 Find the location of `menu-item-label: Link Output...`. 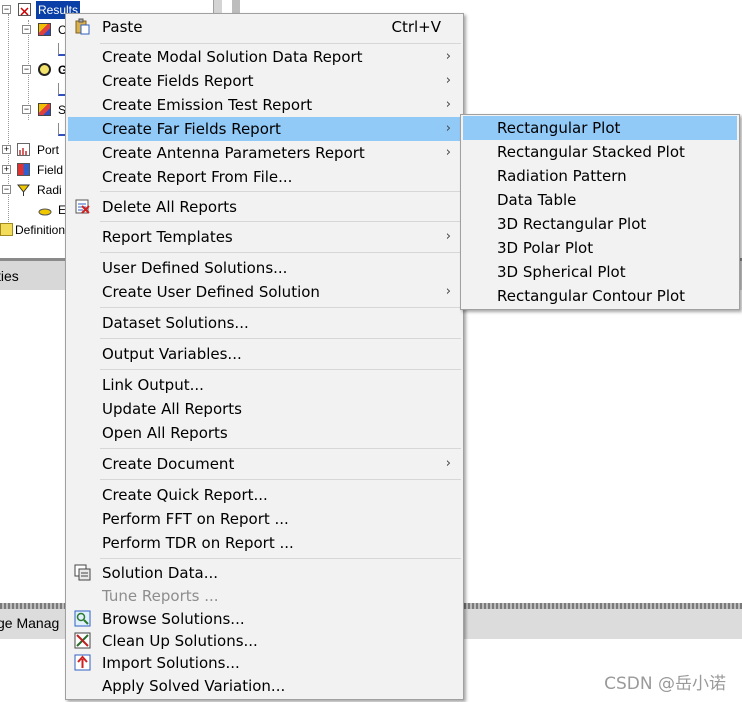

menu-item-label: Link Output... is located at coordinates (153, 385).